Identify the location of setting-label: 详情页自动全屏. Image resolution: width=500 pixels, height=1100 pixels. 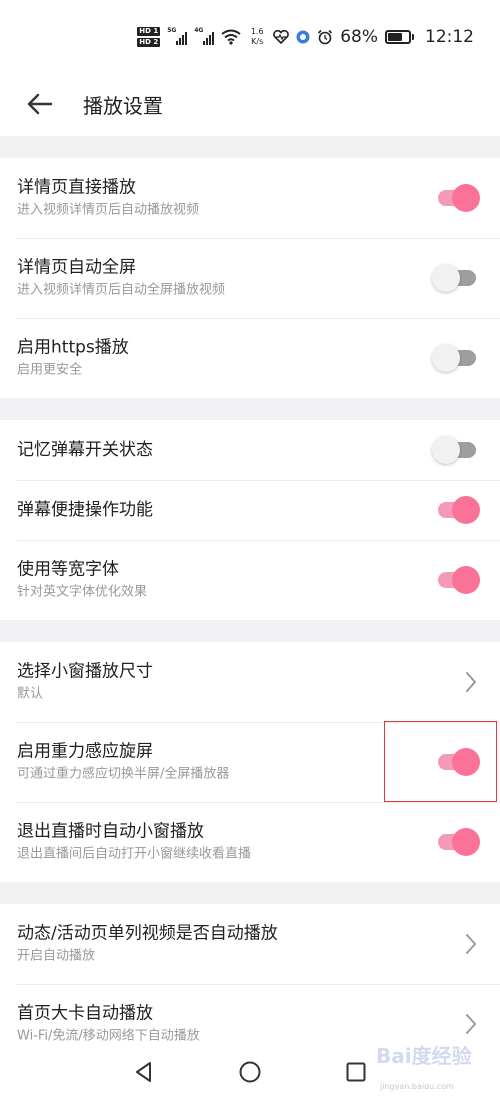
(76, 267).